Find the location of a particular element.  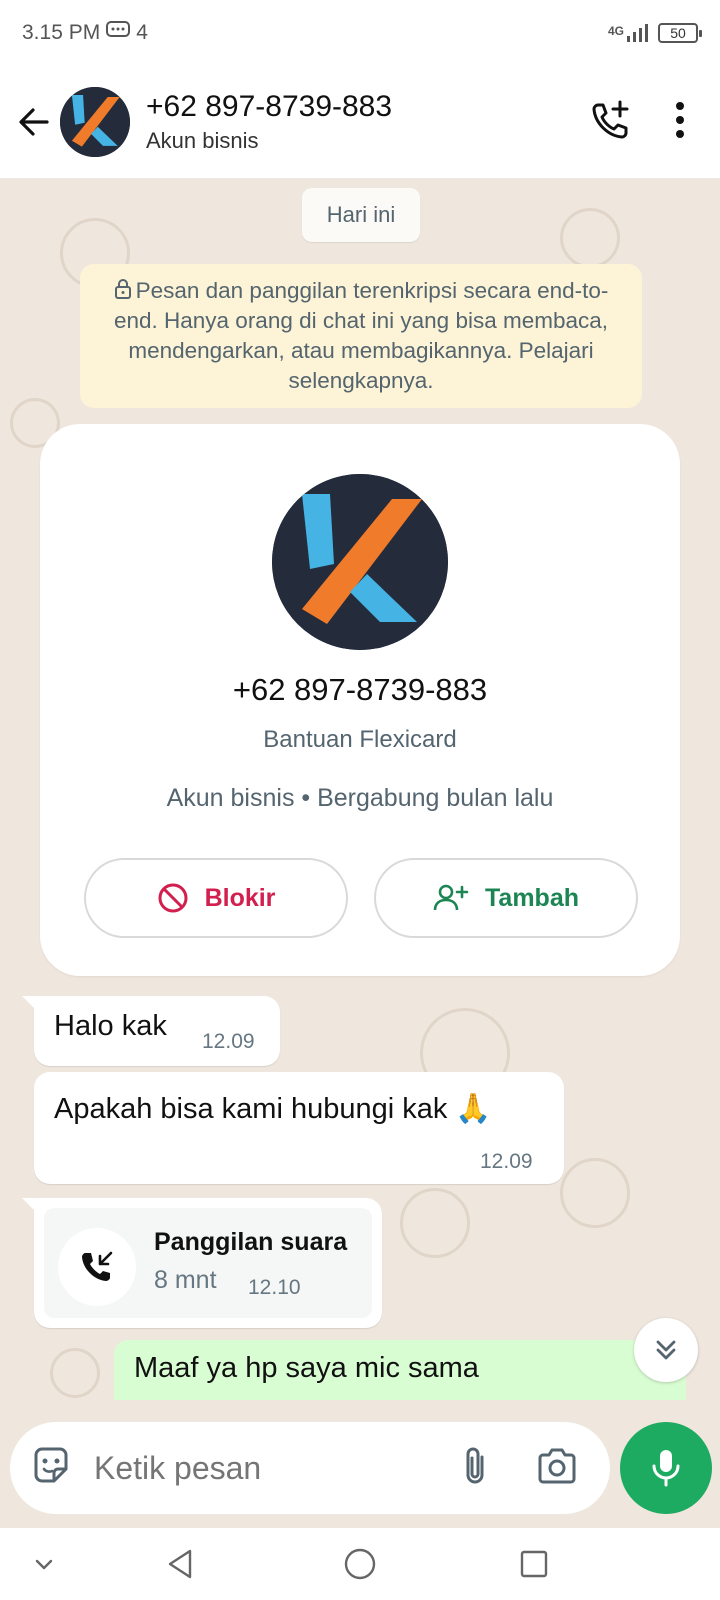

battery-level: 50 is located at coordinates (678, 33).